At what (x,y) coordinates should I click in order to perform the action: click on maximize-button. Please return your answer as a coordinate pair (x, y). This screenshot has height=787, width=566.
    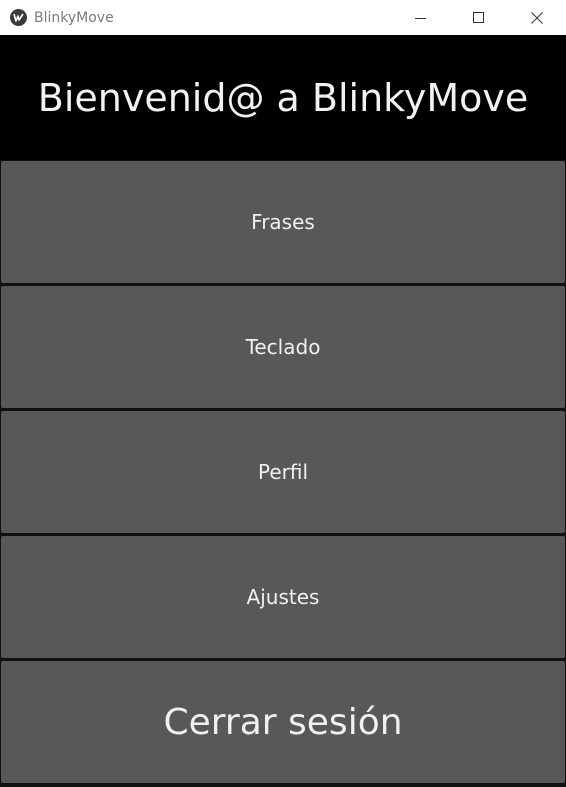
    Looking at the image, I should click on (479, 17).